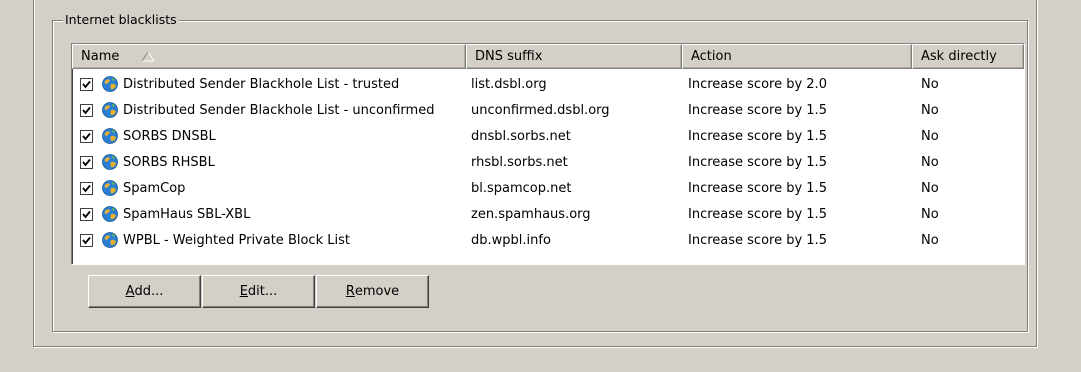 This screenshot has height=372, width=1081. Describe the element at coordinates (757, 84) in the screenshot. I see `cell-action: Increase score by 2.0` at that location.